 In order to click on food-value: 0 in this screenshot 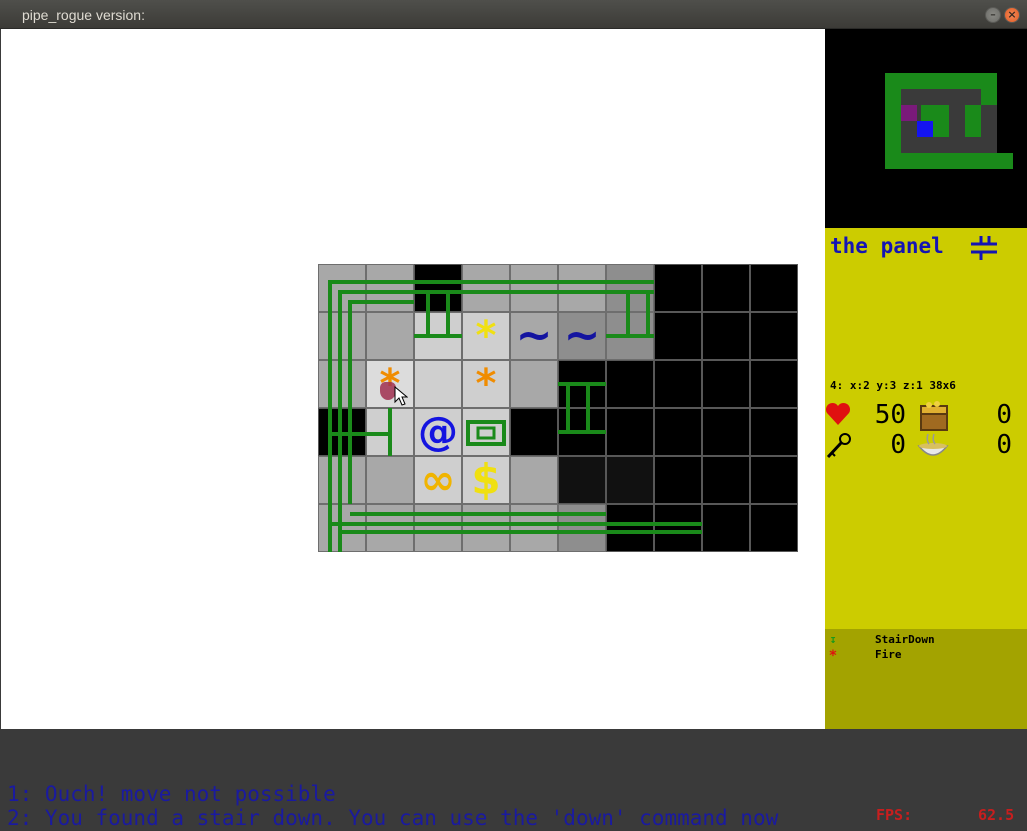, I will do `click(1004, 445)`.